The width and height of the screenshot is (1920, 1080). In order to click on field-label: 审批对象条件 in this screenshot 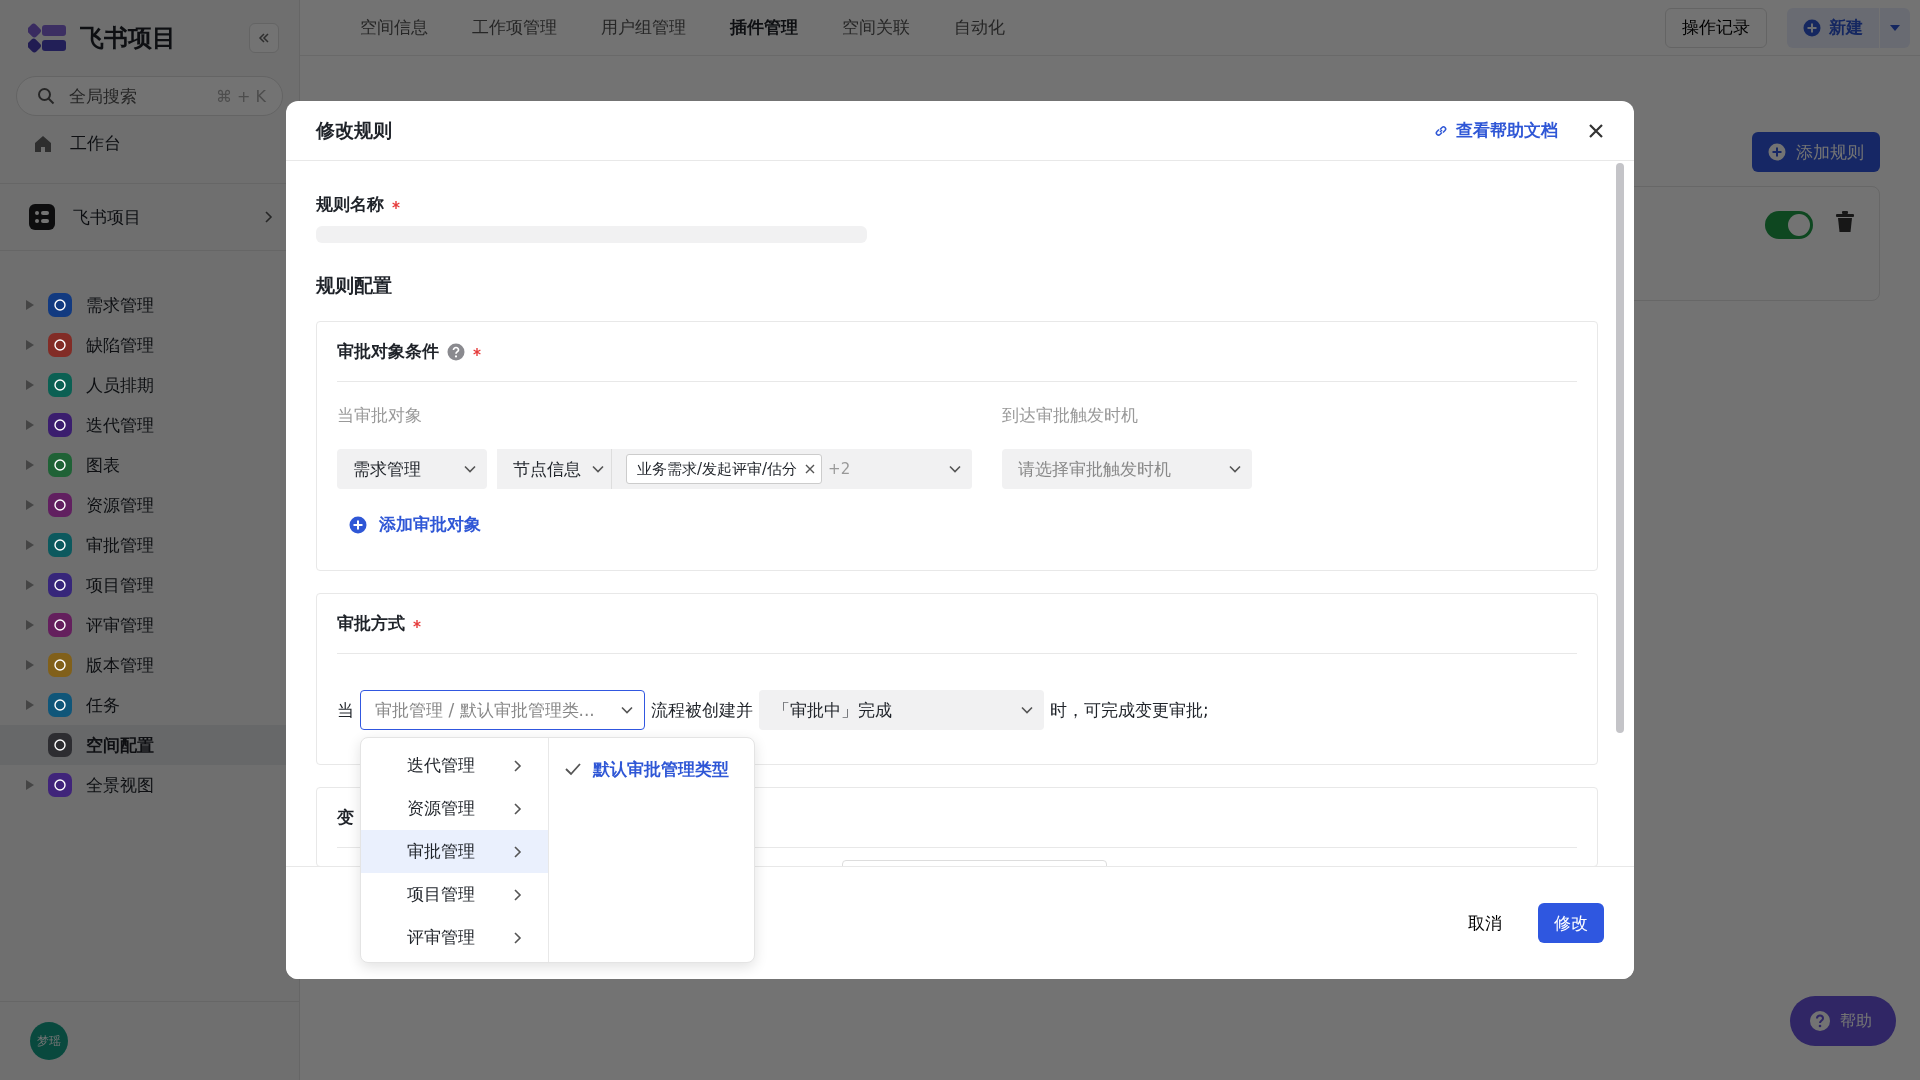, I will do `click(388, 351)`.